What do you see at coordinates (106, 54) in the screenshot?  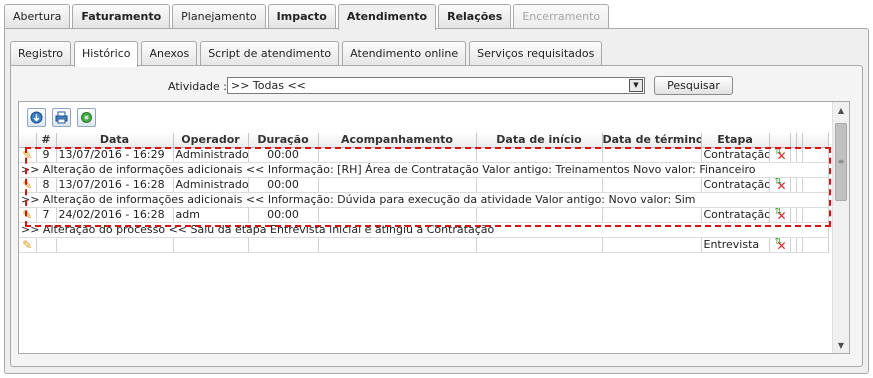 I see `tab-historico: Histórico` at bounding box center [106, 54].